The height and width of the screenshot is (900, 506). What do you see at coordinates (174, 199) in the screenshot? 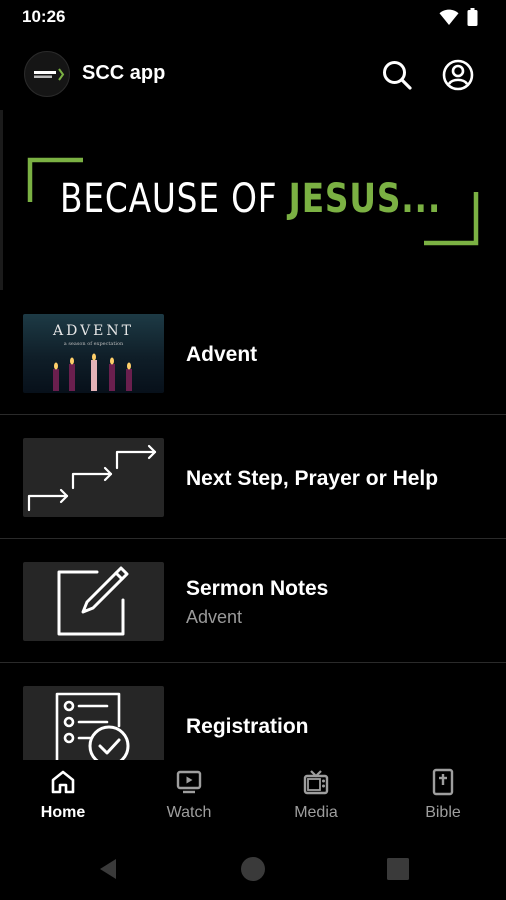
I see `hero-text-prefix: BECAUSE OF` at bounding box center [174, 199].